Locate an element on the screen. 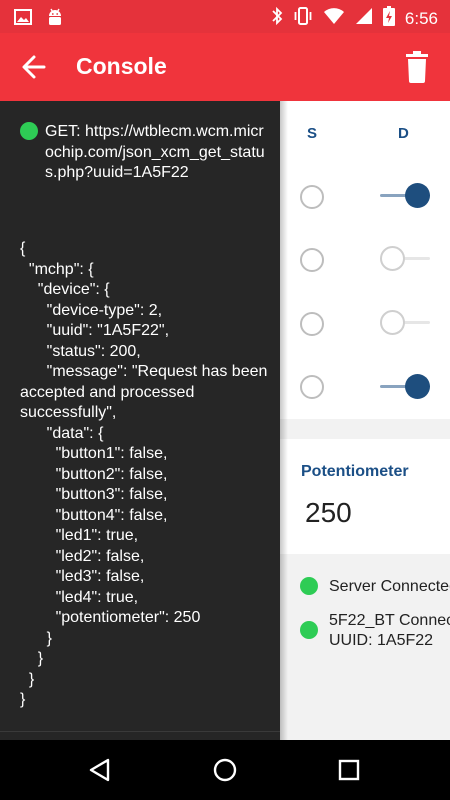 This screenshot has width=450, height=800. image-icon is located at coordinates (23, 19).